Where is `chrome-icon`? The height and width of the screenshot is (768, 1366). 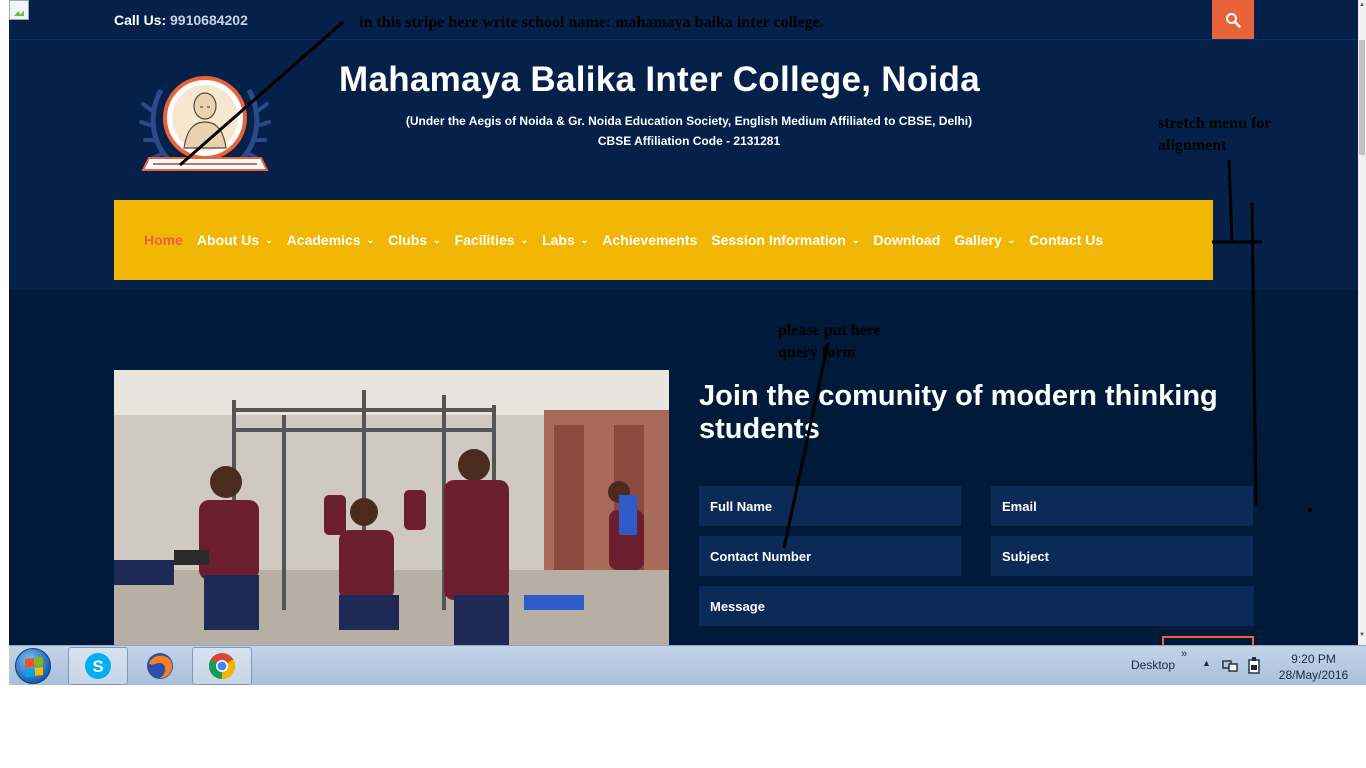 chrome-icon is located at coordinates (222, 666).